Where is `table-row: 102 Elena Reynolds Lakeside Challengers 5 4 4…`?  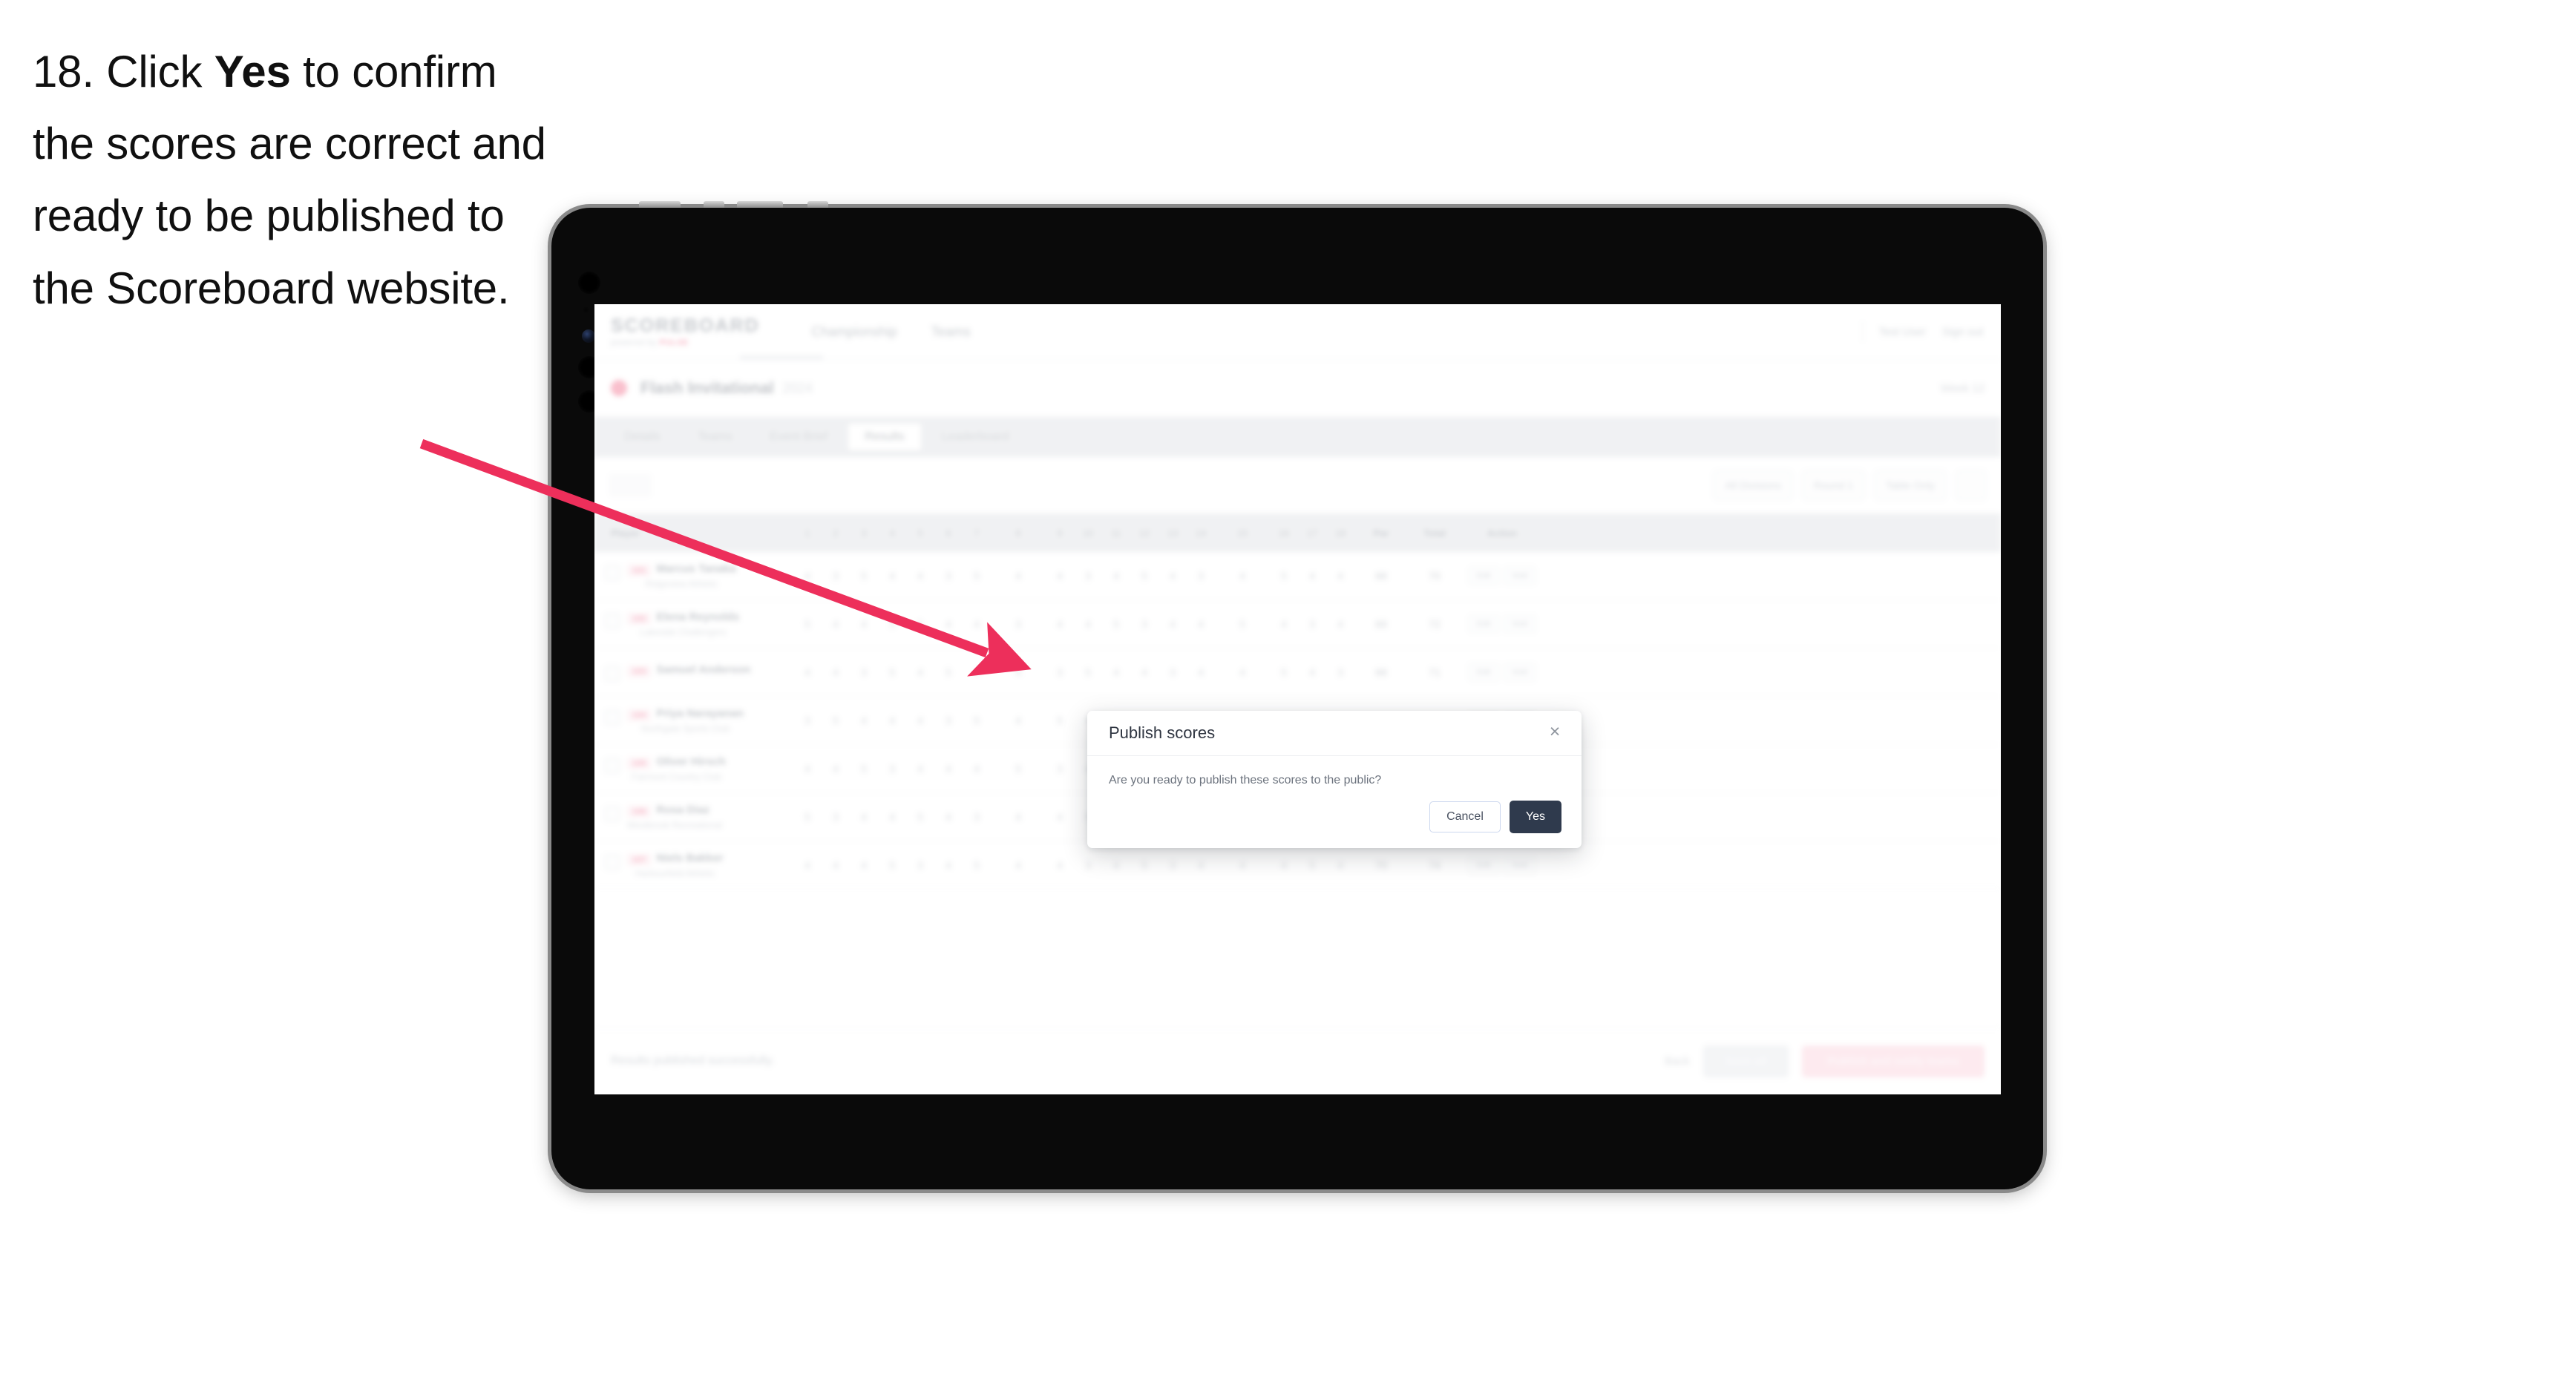 table-row: 102 Elena Reynolds Lakeside Challengers 5 4 4… is located at coordinates (1298, 624).